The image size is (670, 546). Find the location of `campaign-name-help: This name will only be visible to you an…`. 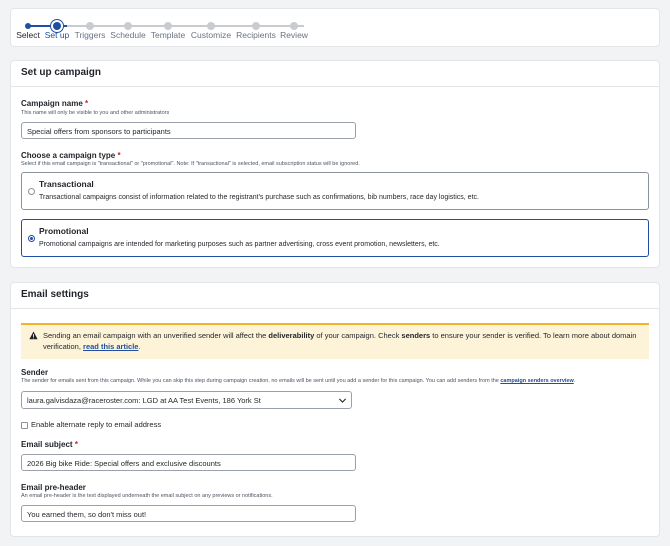

campaign-name-help: This name will only be visible to you an… is located at coordinates (95, 113).